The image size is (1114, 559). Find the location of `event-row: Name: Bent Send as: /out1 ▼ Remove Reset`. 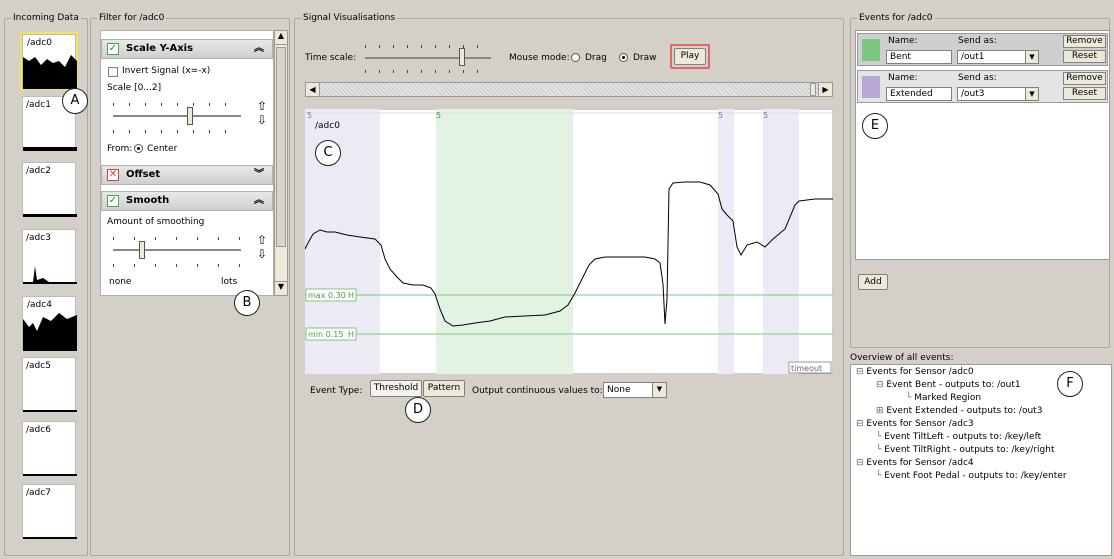

event-row: Name: Bent Send as: /out1 ▼ Remove Reset is located at coordinates (982, 49).